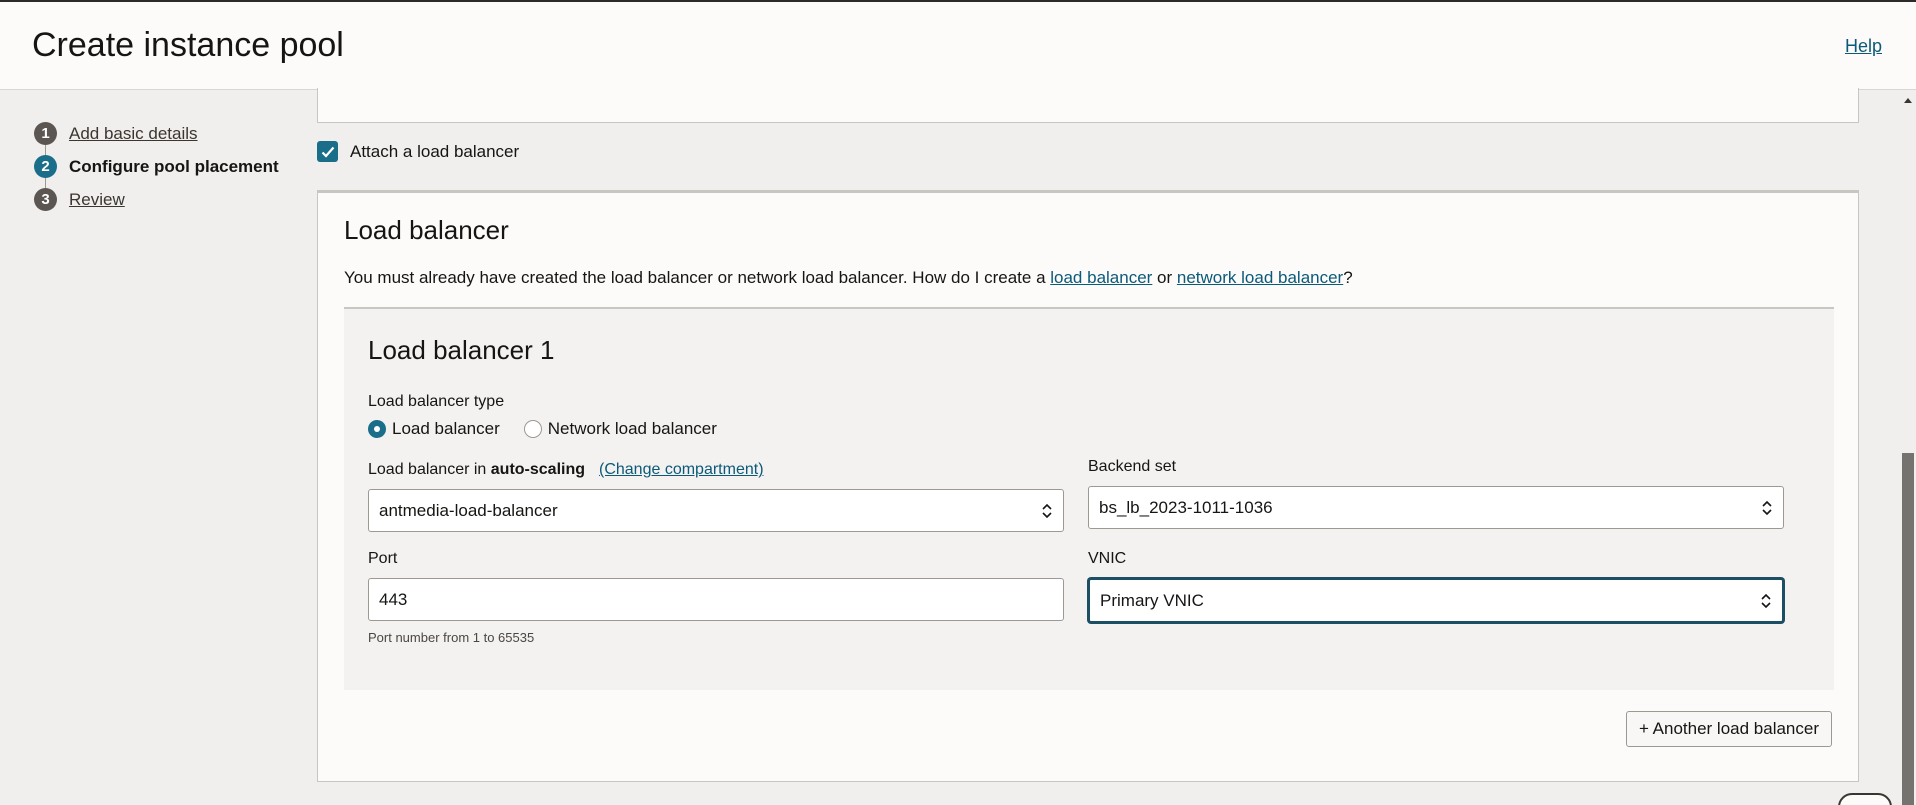 This screenshot has height=805, width=1916. Describe the element at coordinates (681, 469) in the screenshot. I see `change-compartment-link: (Change compartment)` at that location.